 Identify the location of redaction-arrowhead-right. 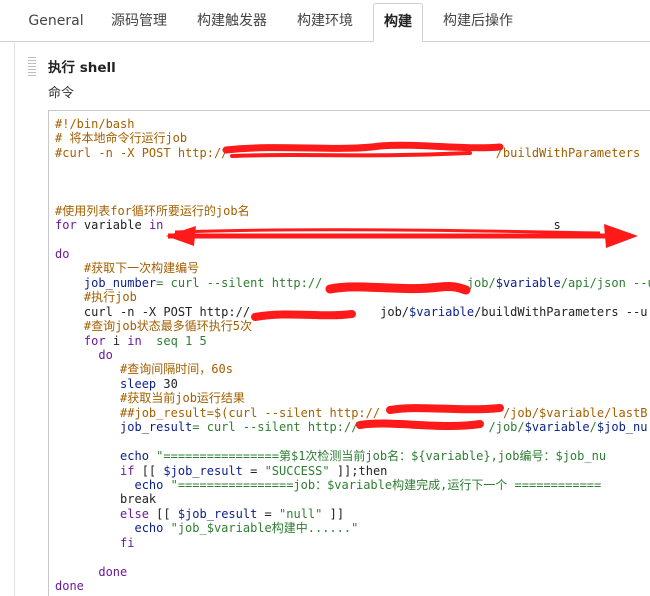
(621, 236).